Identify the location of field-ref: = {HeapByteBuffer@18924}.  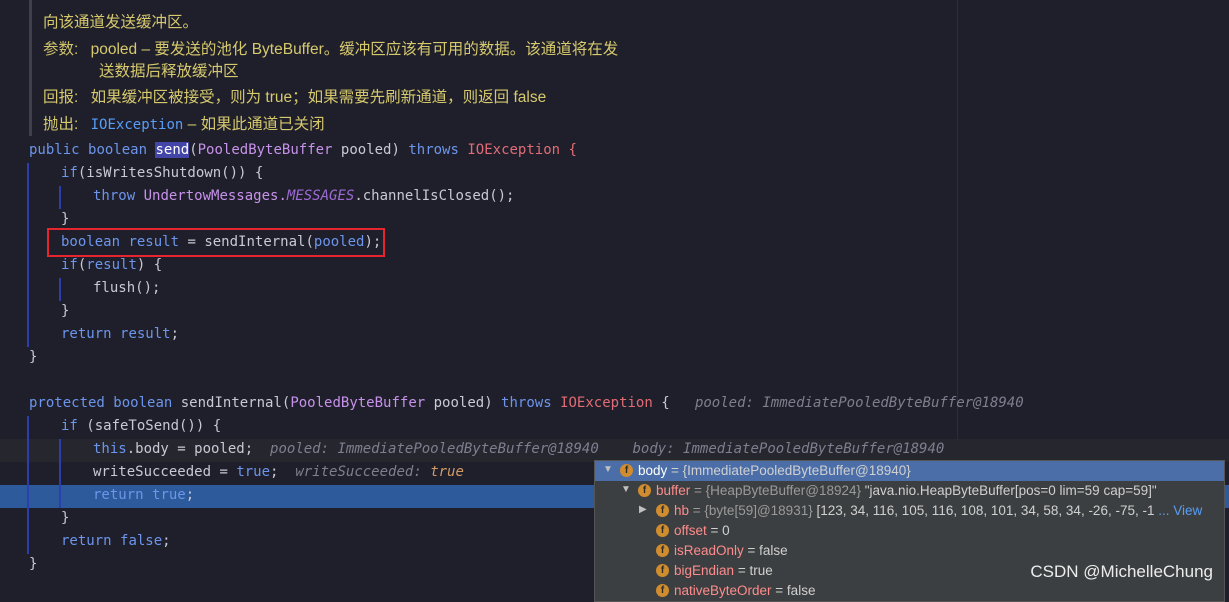
(777, 490).